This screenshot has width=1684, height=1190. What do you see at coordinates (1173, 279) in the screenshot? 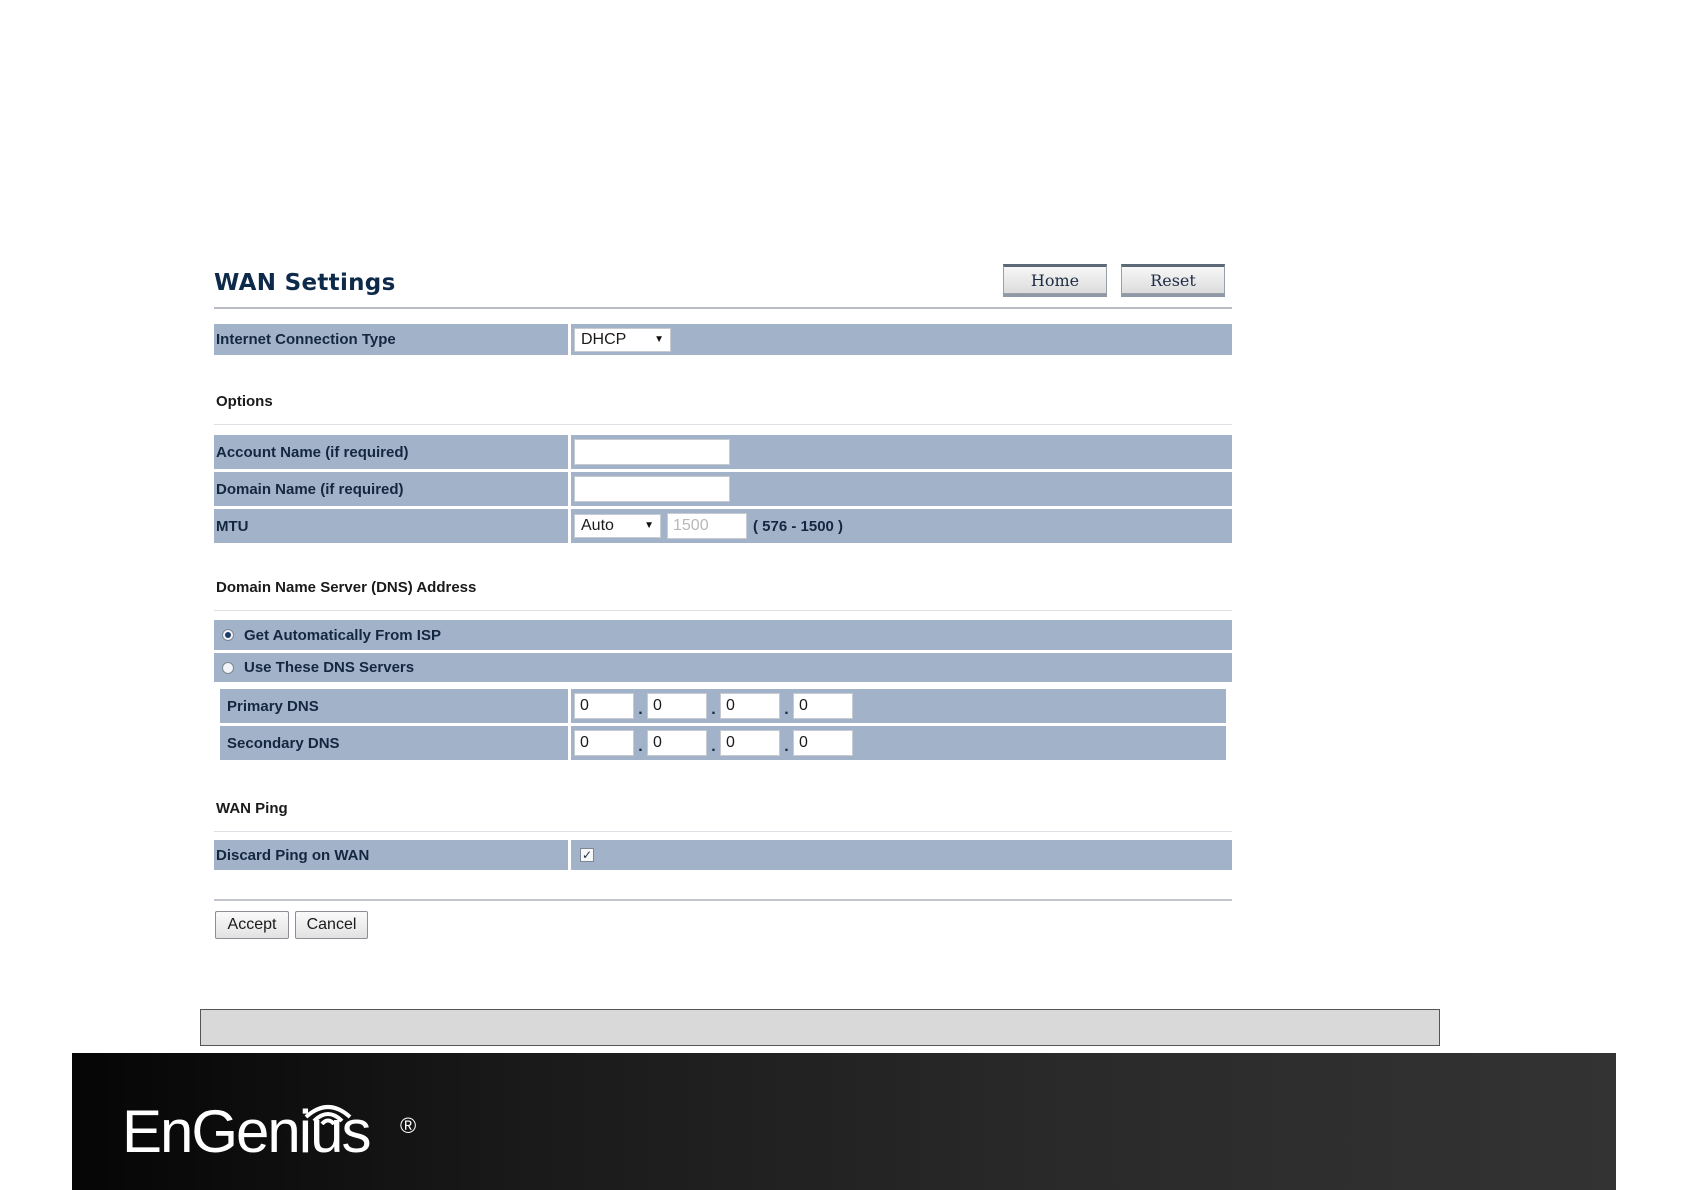
I see `reset-button: Reset` at bounding box center [1173, 279].